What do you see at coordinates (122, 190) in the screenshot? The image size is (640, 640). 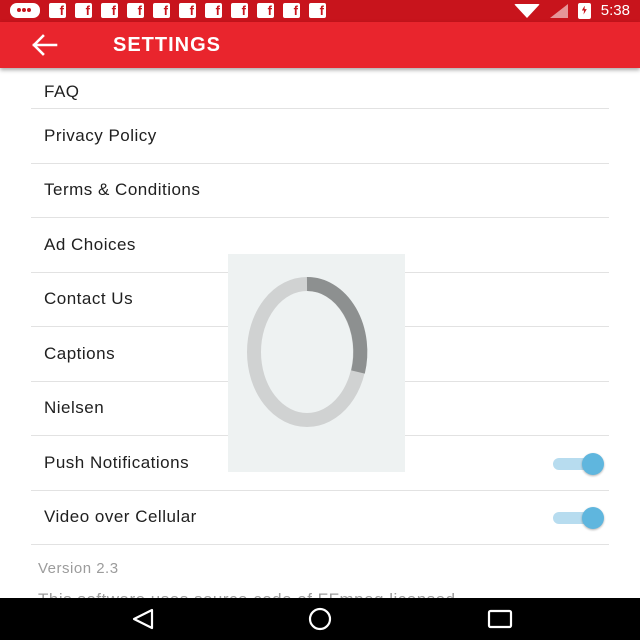 I see `settings-item-label: Terms & Conditions` at bounding box center [122, 190].